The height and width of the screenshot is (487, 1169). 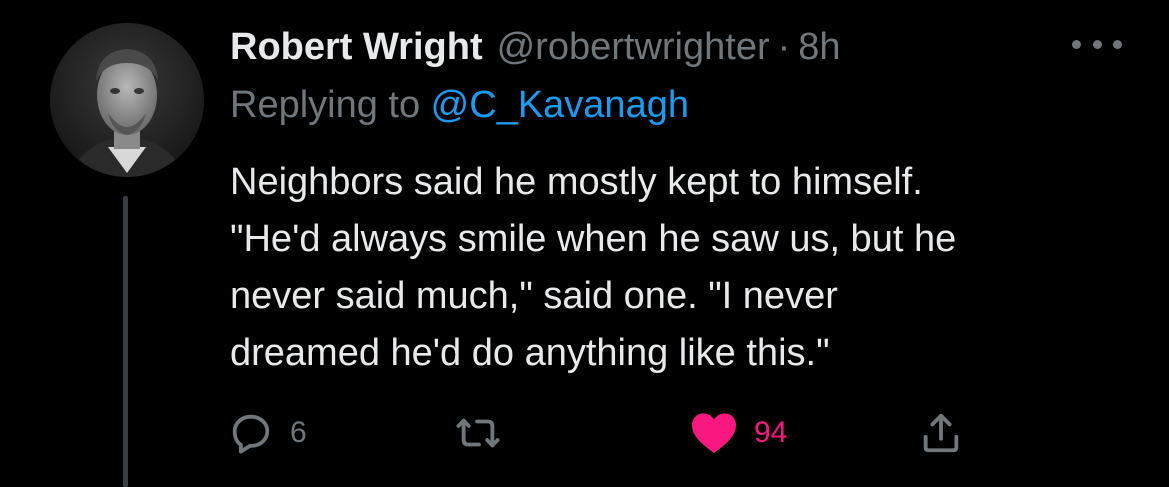 I want to click on reply-count: 6, so click(x=298, y=432).